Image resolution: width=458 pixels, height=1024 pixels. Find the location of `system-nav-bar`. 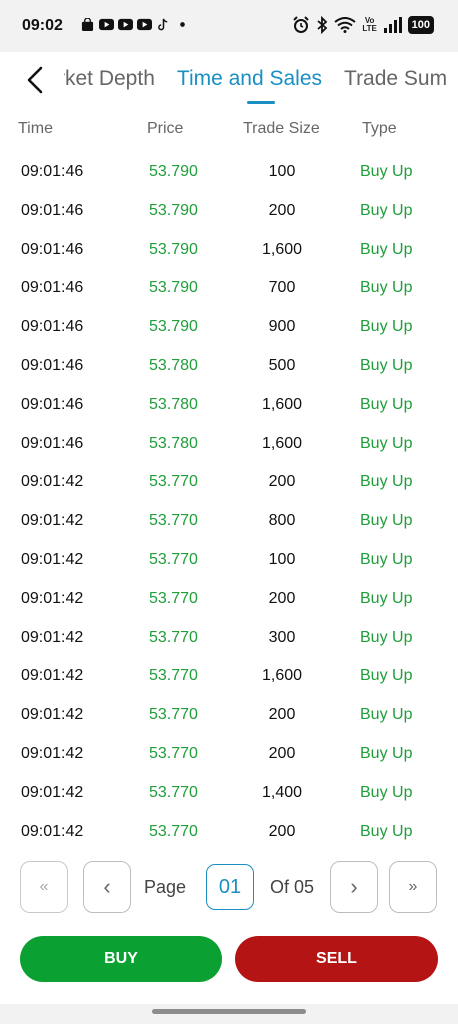

system-nav-bar is located at coordinates (229, 1014).